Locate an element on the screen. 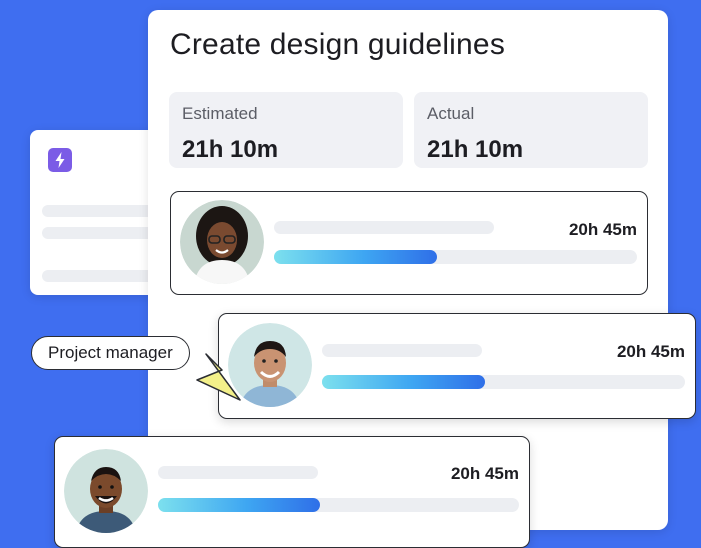 The image size is (701, 548). bolt-icon is located at coordinates (60, 160).